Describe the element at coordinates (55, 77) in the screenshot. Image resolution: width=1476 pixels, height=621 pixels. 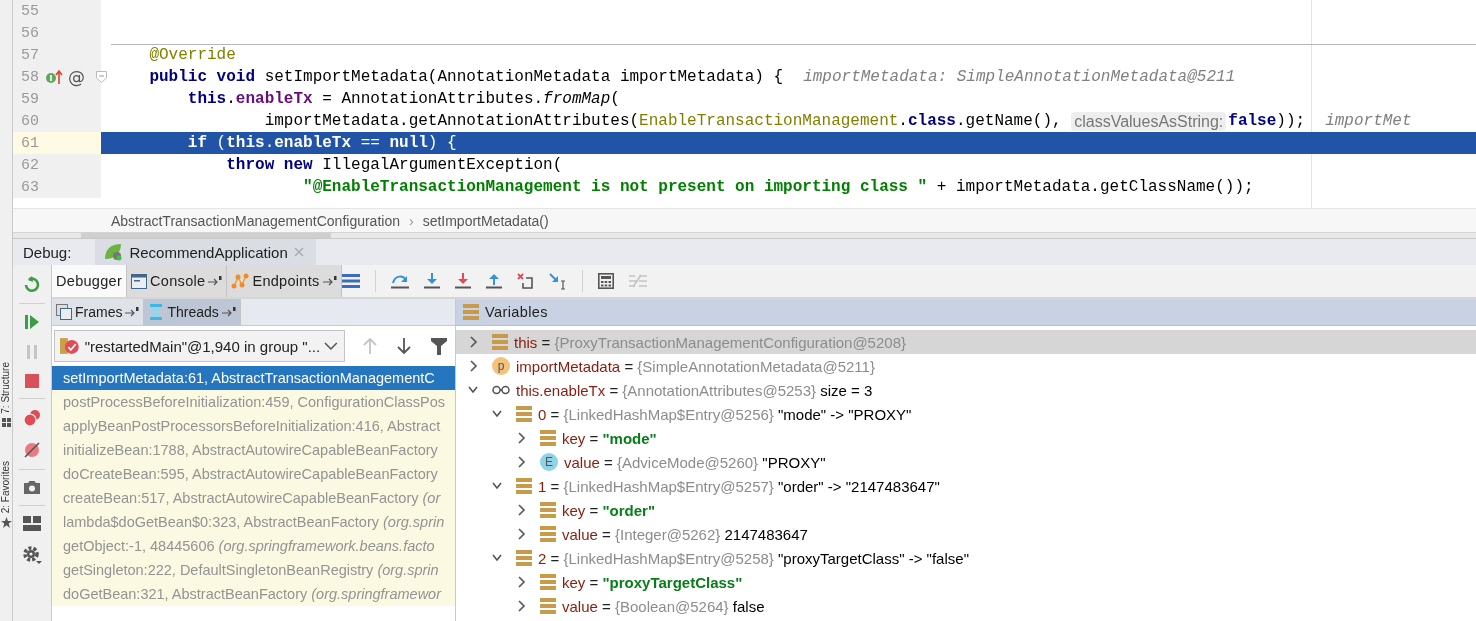
I see `implements-icon` at that location.